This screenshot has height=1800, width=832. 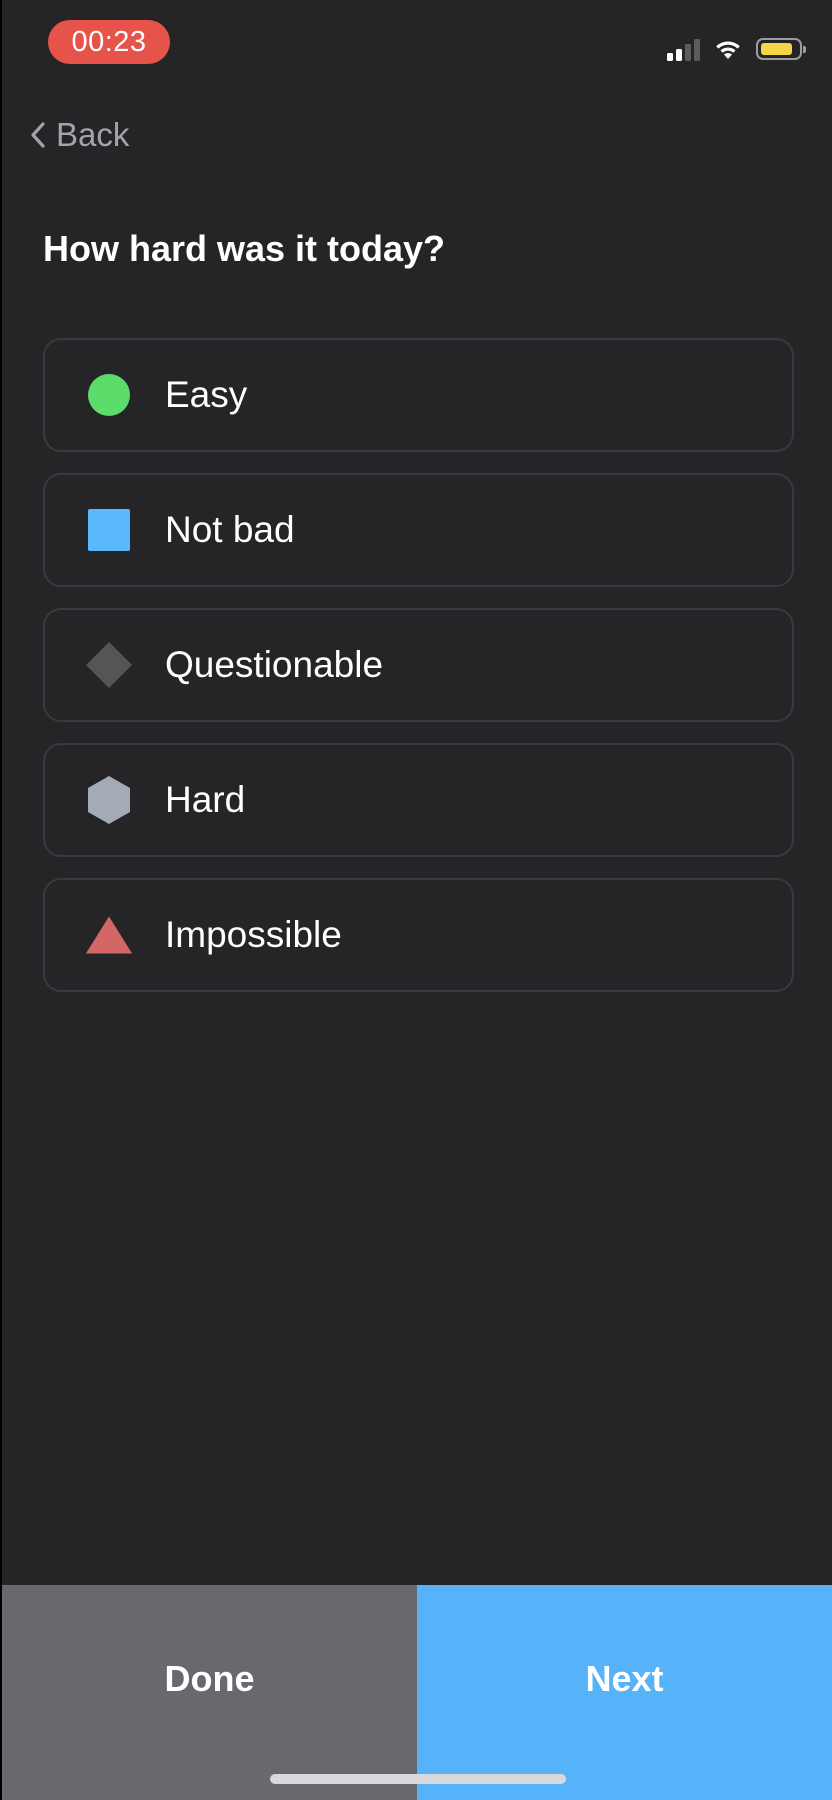 I want to click on option-not-bad: Not bad, so click(x=418, y=530).